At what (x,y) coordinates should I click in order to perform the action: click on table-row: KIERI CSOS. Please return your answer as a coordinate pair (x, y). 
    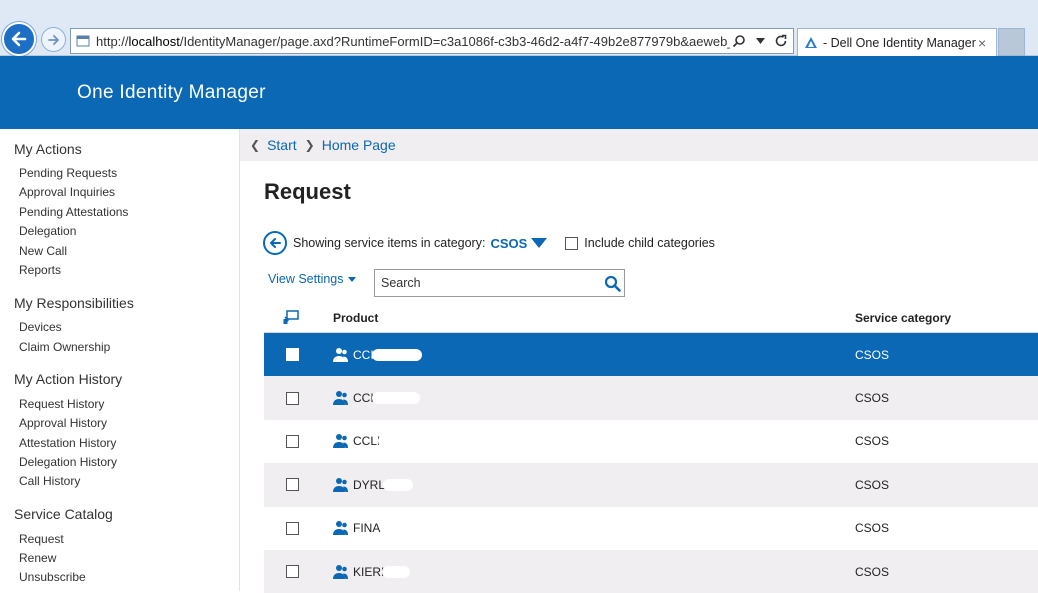
    Looking at the image, I should click on (651, 571).